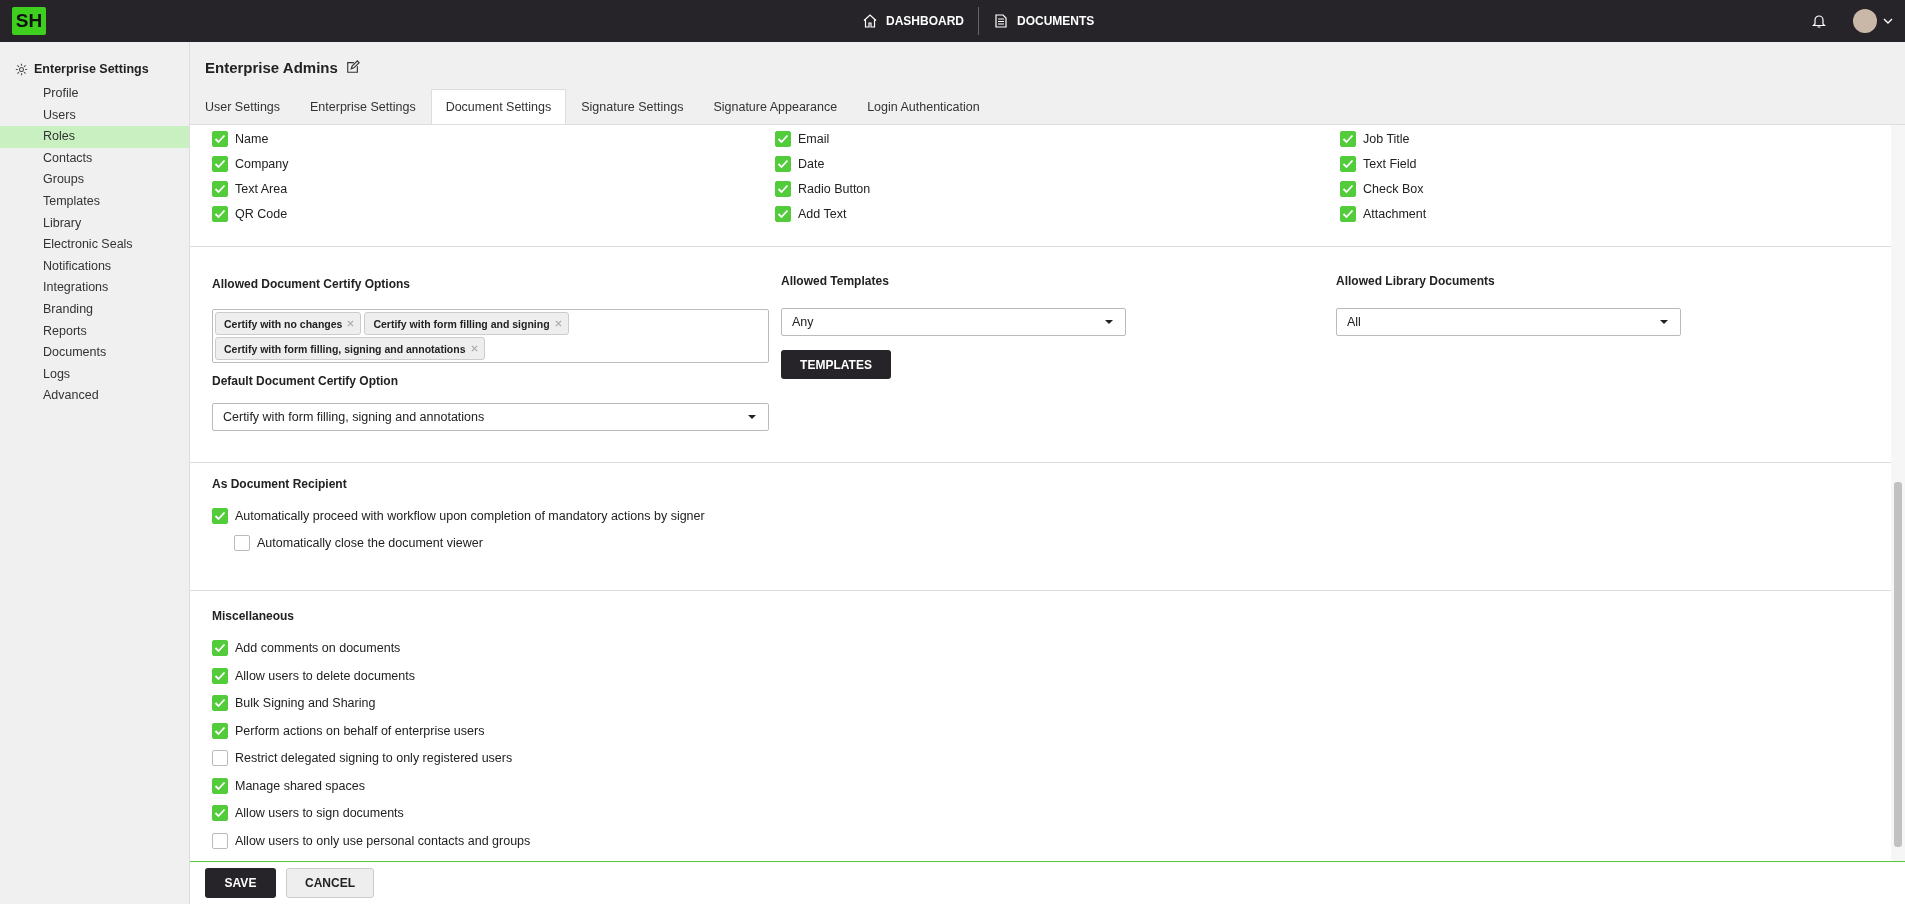 The height and width of the screenshot is (904, 1905). I want to click on templates-button: TEMPLATES, so click(836, 364).